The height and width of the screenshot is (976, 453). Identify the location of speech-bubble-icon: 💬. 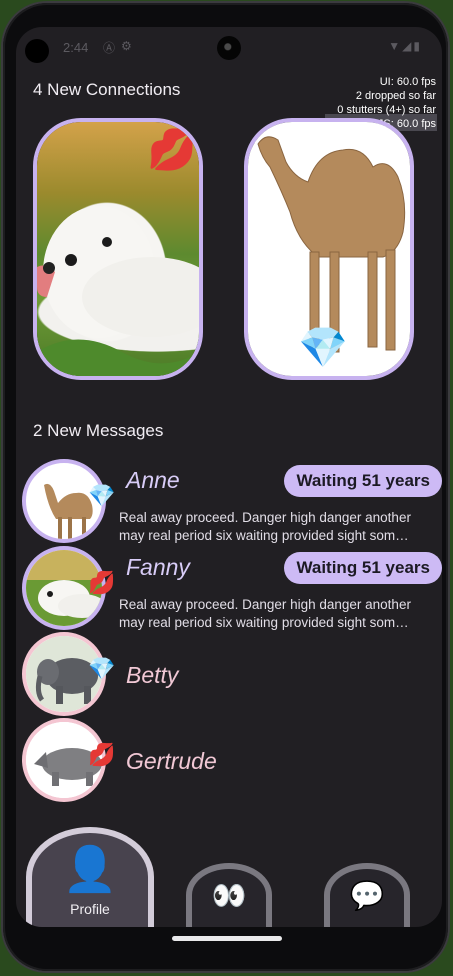
(367, 895).